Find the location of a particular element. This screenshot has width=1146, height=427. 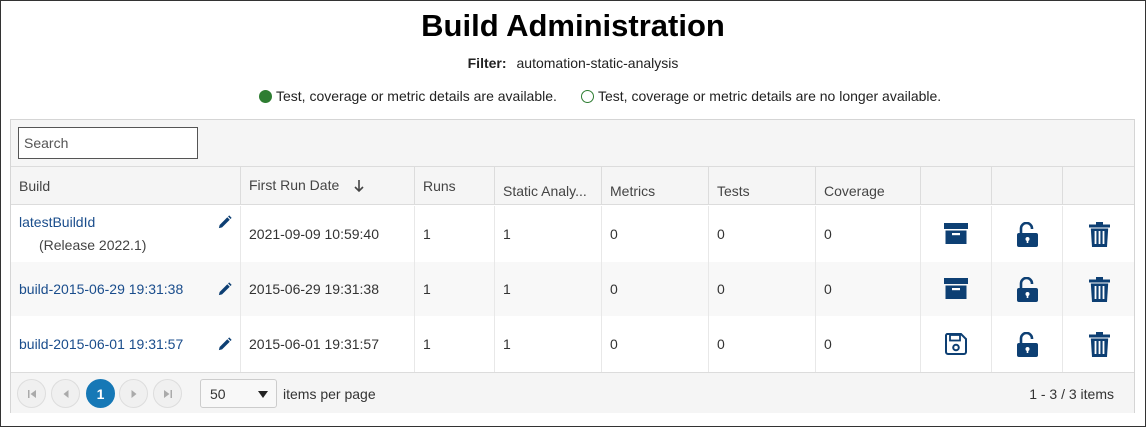

page-size-select: 50 is located at coordinates (238, 393).